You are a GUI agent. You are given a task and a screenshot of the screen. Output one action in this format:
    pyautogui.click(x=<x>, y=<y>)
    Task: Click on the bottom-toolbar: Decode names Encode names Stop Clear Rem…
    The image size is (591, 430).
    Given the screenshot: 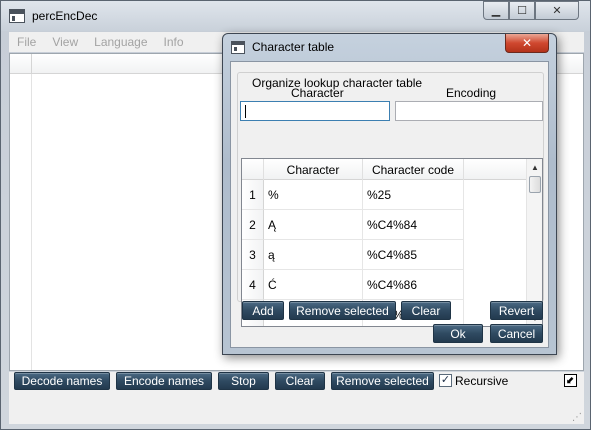 What is the action you would take?
    pyautogui.click(x=296, y=398)
    